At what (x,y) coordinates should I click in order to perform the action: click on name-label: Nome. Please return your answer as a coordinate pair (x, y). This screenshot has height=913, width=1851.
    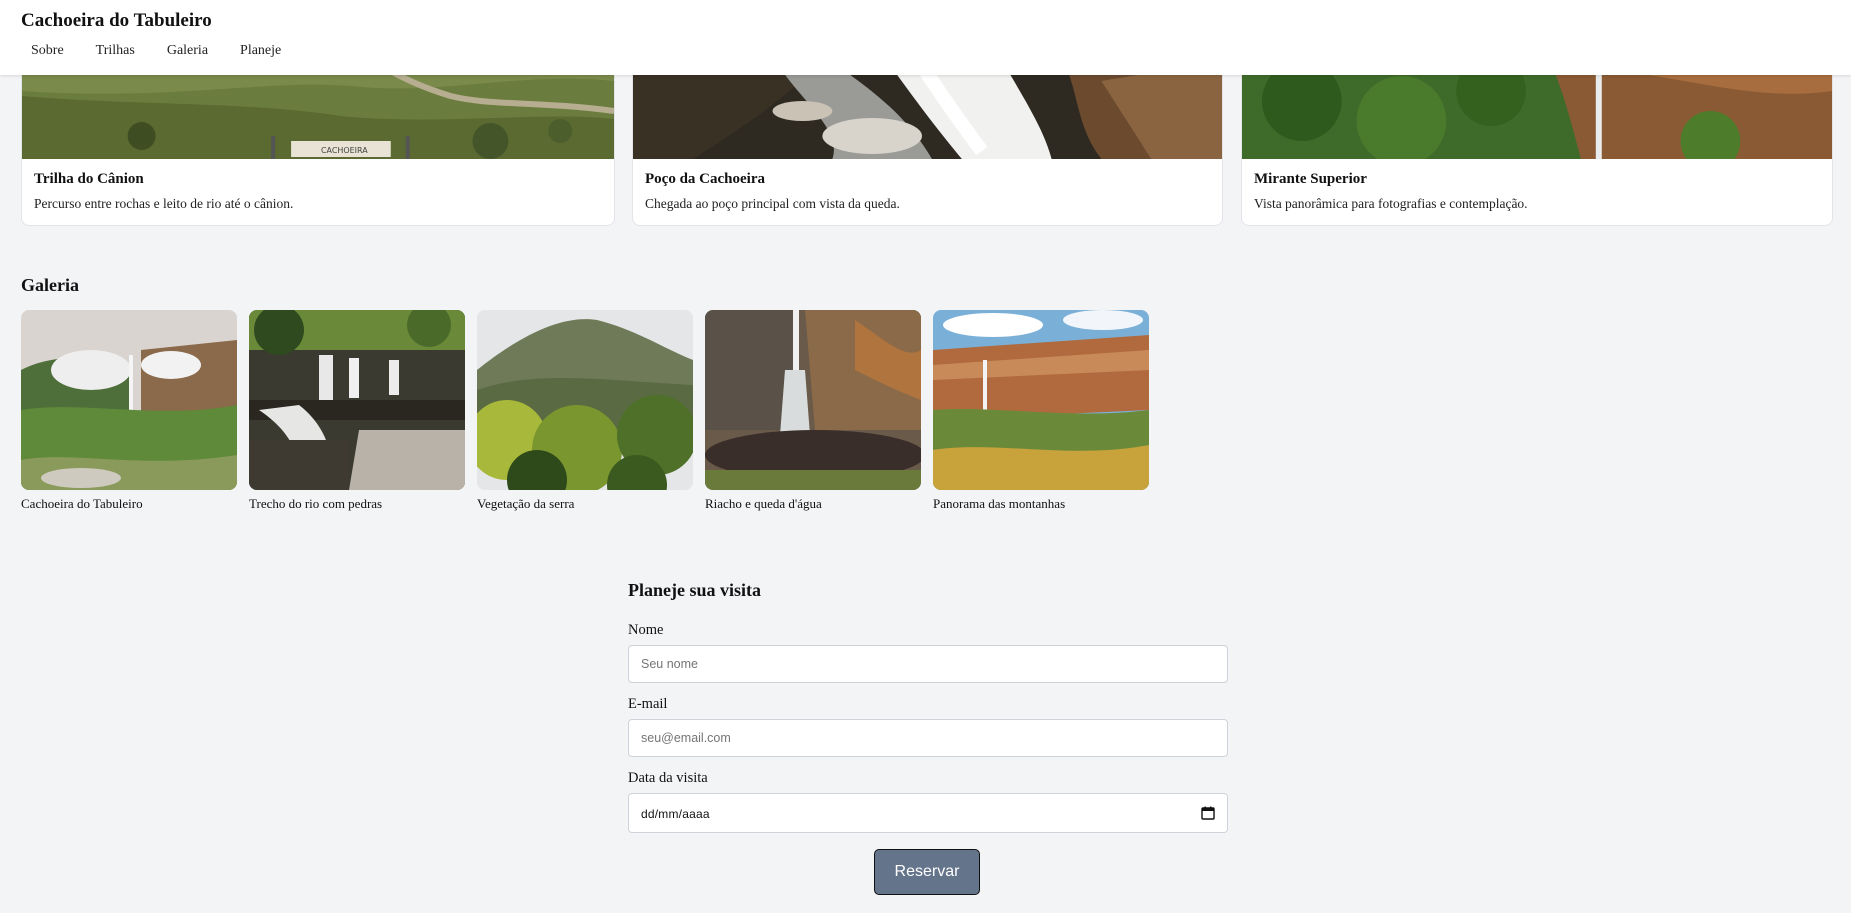
    Looking at the image, I should click on (646, 630).